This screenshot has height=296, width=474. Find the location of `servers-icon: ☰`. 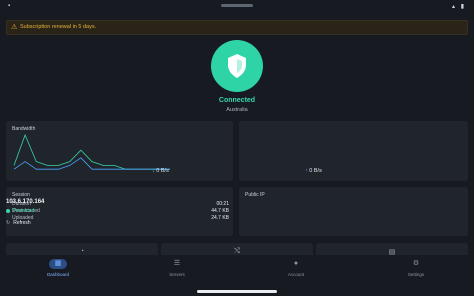

servers-icon: ☰ is located at coordinates (177, 263).